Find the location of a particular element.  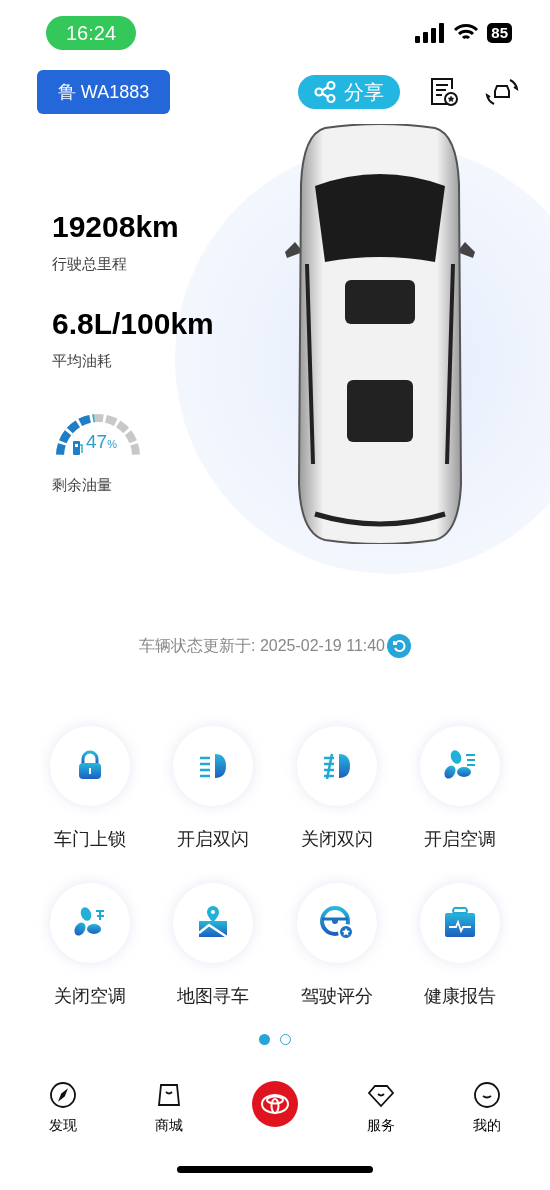

compass-icon is located at coordinates (63, 1095).